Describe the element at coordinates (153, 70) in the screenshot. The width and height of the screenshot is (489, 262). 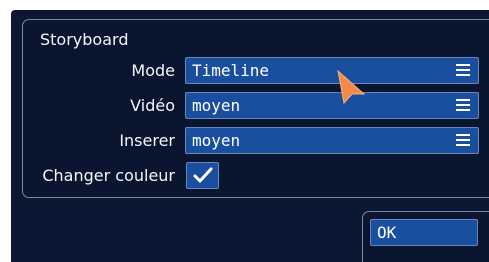
I see `mode-label: Mode` at that location.